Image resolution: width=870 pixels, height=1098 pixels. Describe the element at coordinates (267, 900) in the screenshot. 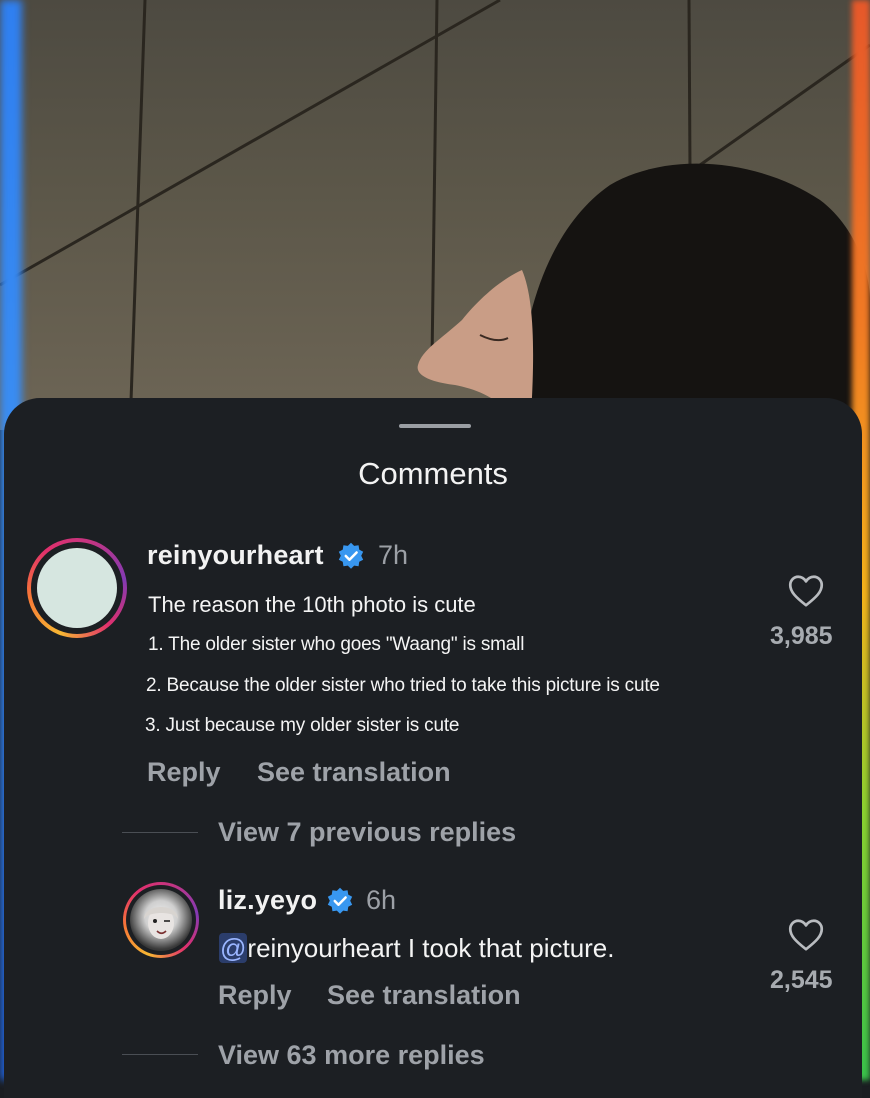

I see `reply-username: liz.yeyo` at that location.